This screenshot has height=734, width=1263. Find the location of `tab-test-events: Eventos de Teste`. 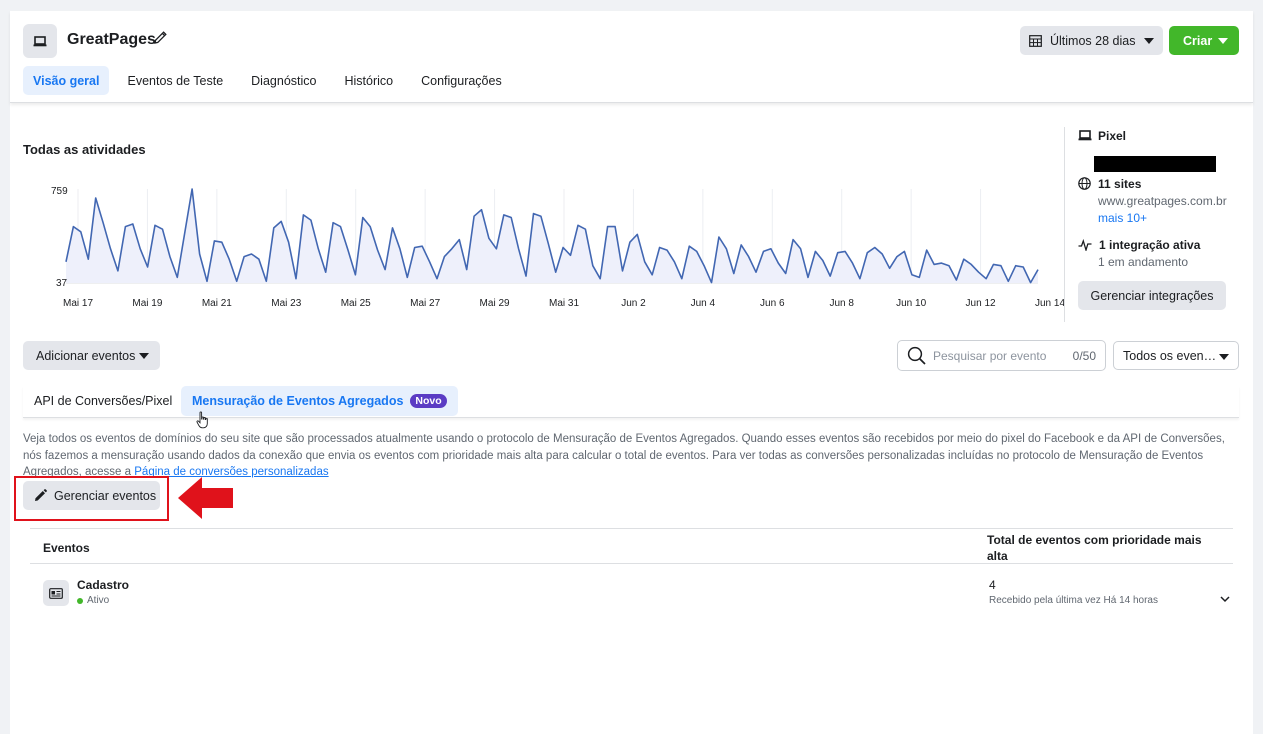

tab-test-events: Eventos de Teste is located at coordinates (175, 80).